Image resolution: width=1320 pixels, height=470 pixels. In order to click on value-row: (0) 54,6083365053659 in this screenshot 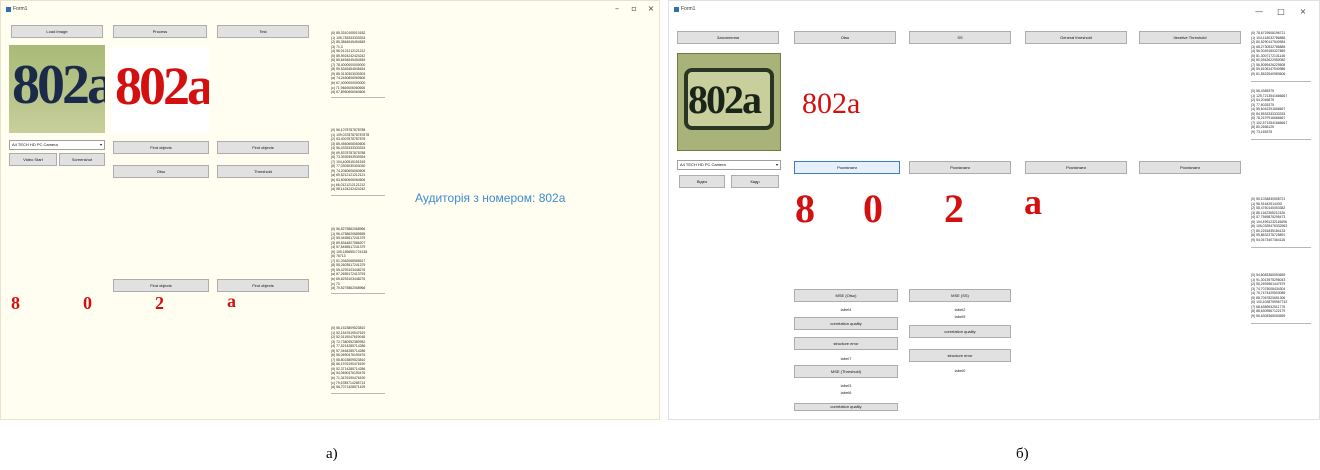, I will do `click(1268, 275)`.